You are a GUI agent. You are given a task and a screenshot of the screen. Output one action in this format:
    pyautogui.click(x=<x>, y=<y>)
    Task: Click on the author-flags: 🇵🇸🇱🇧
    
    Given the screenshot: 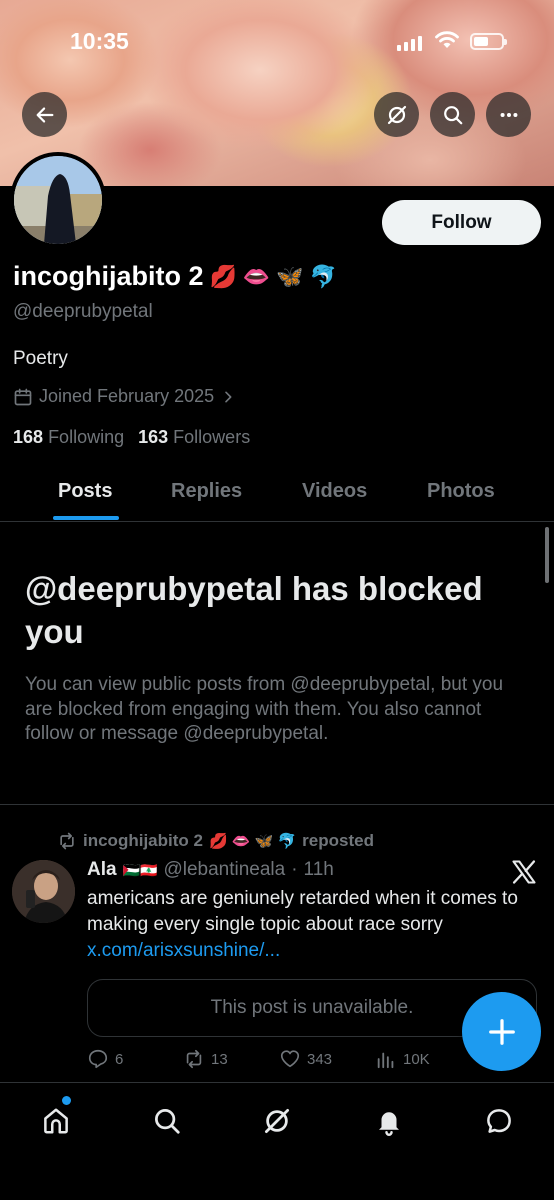 What is the action you would take?
    pyautogui.click(x=140, y=869)
    